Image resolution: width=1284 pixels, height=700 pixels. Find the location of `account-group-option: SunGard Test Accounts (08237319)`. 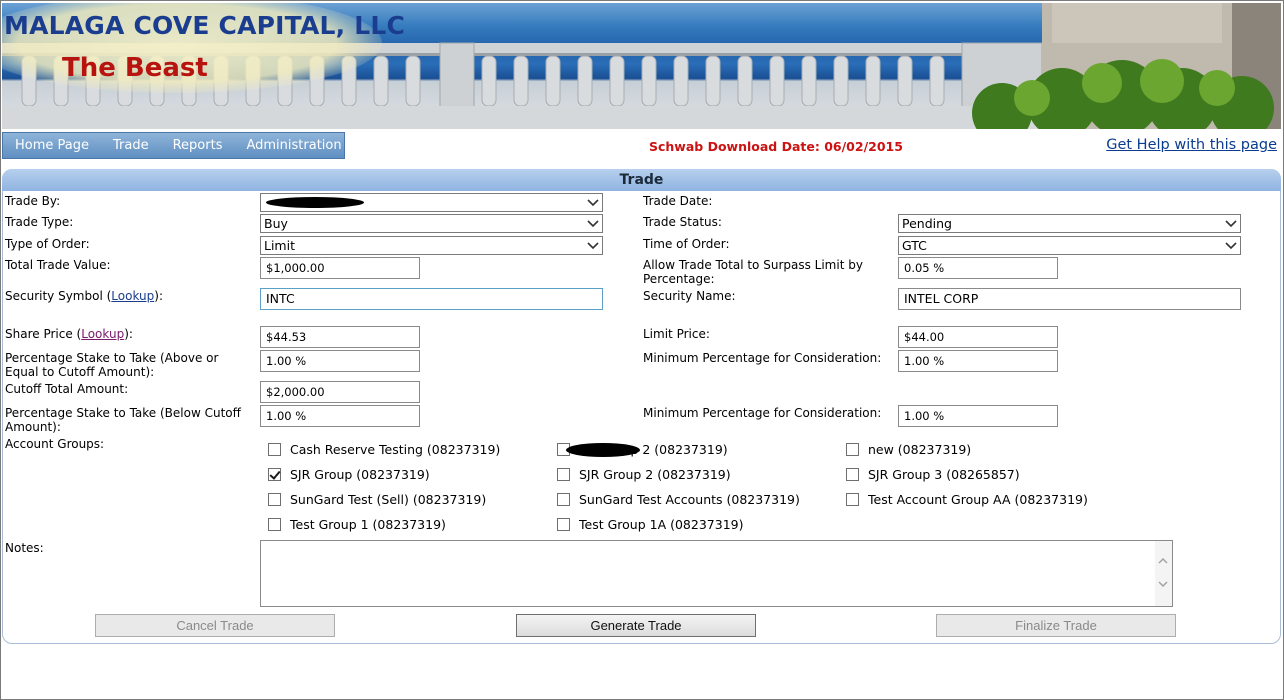

account-group-option: SunGard Test Accounts (08237319) is located at coordinates (678, 499).